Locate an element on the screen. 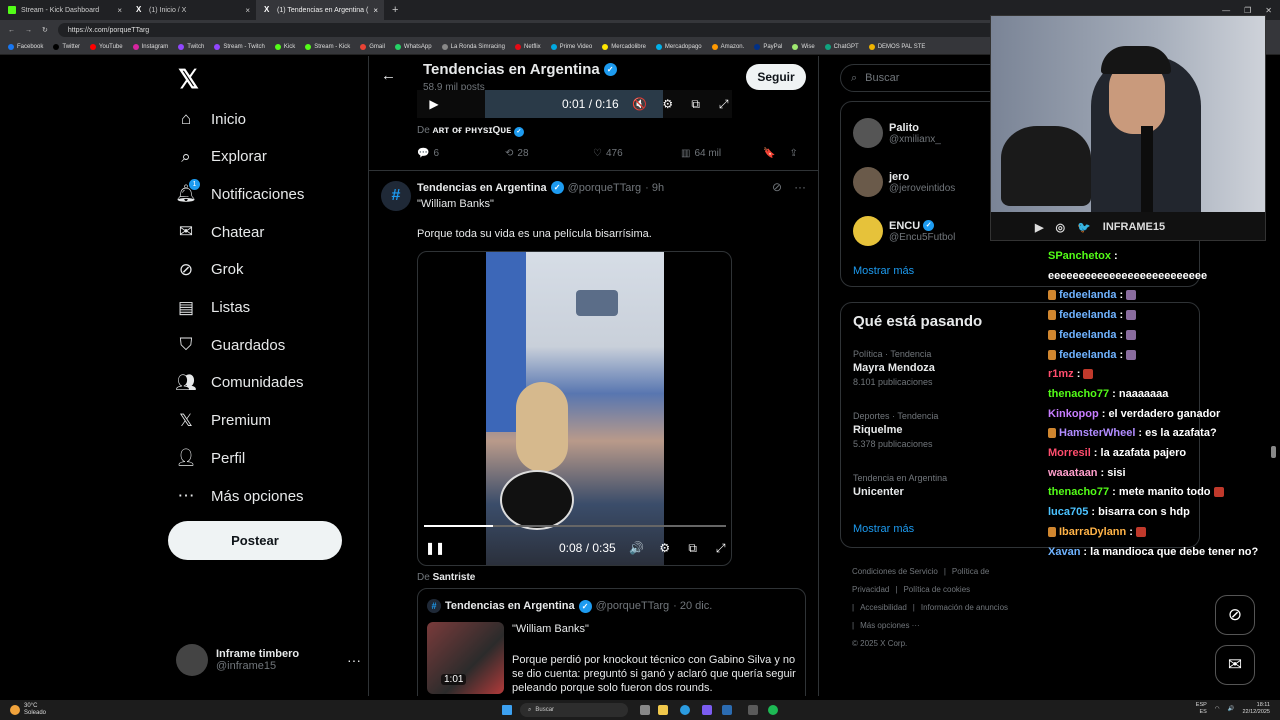  bookmark-item: YouTube is located at coordinates (106, 47).